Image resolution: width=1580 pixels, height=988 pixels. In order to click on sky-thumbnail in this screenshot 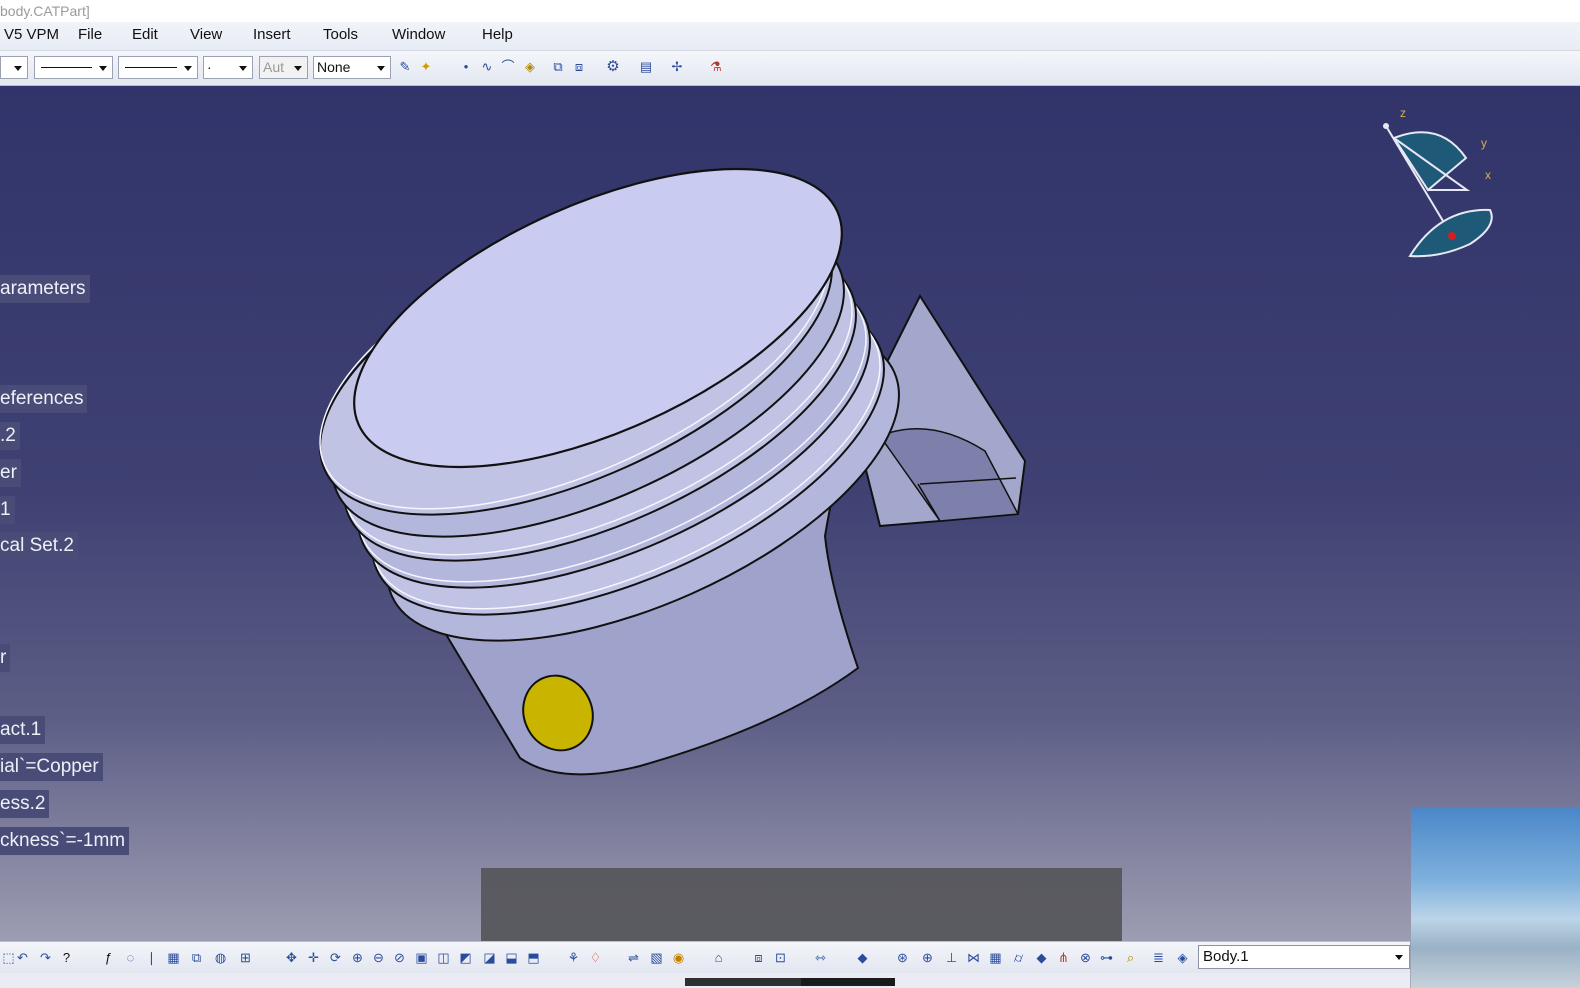, I will do `click(1495, 897)`.